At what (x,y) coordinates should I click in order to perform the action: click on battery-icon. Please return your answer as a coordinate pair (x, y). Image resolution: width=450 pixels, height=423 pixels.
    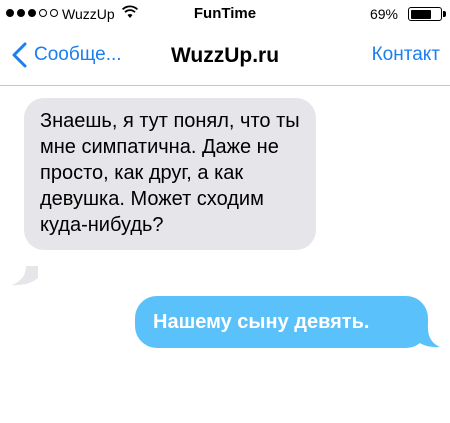
    Looking at the image, I should click on (425, 14).